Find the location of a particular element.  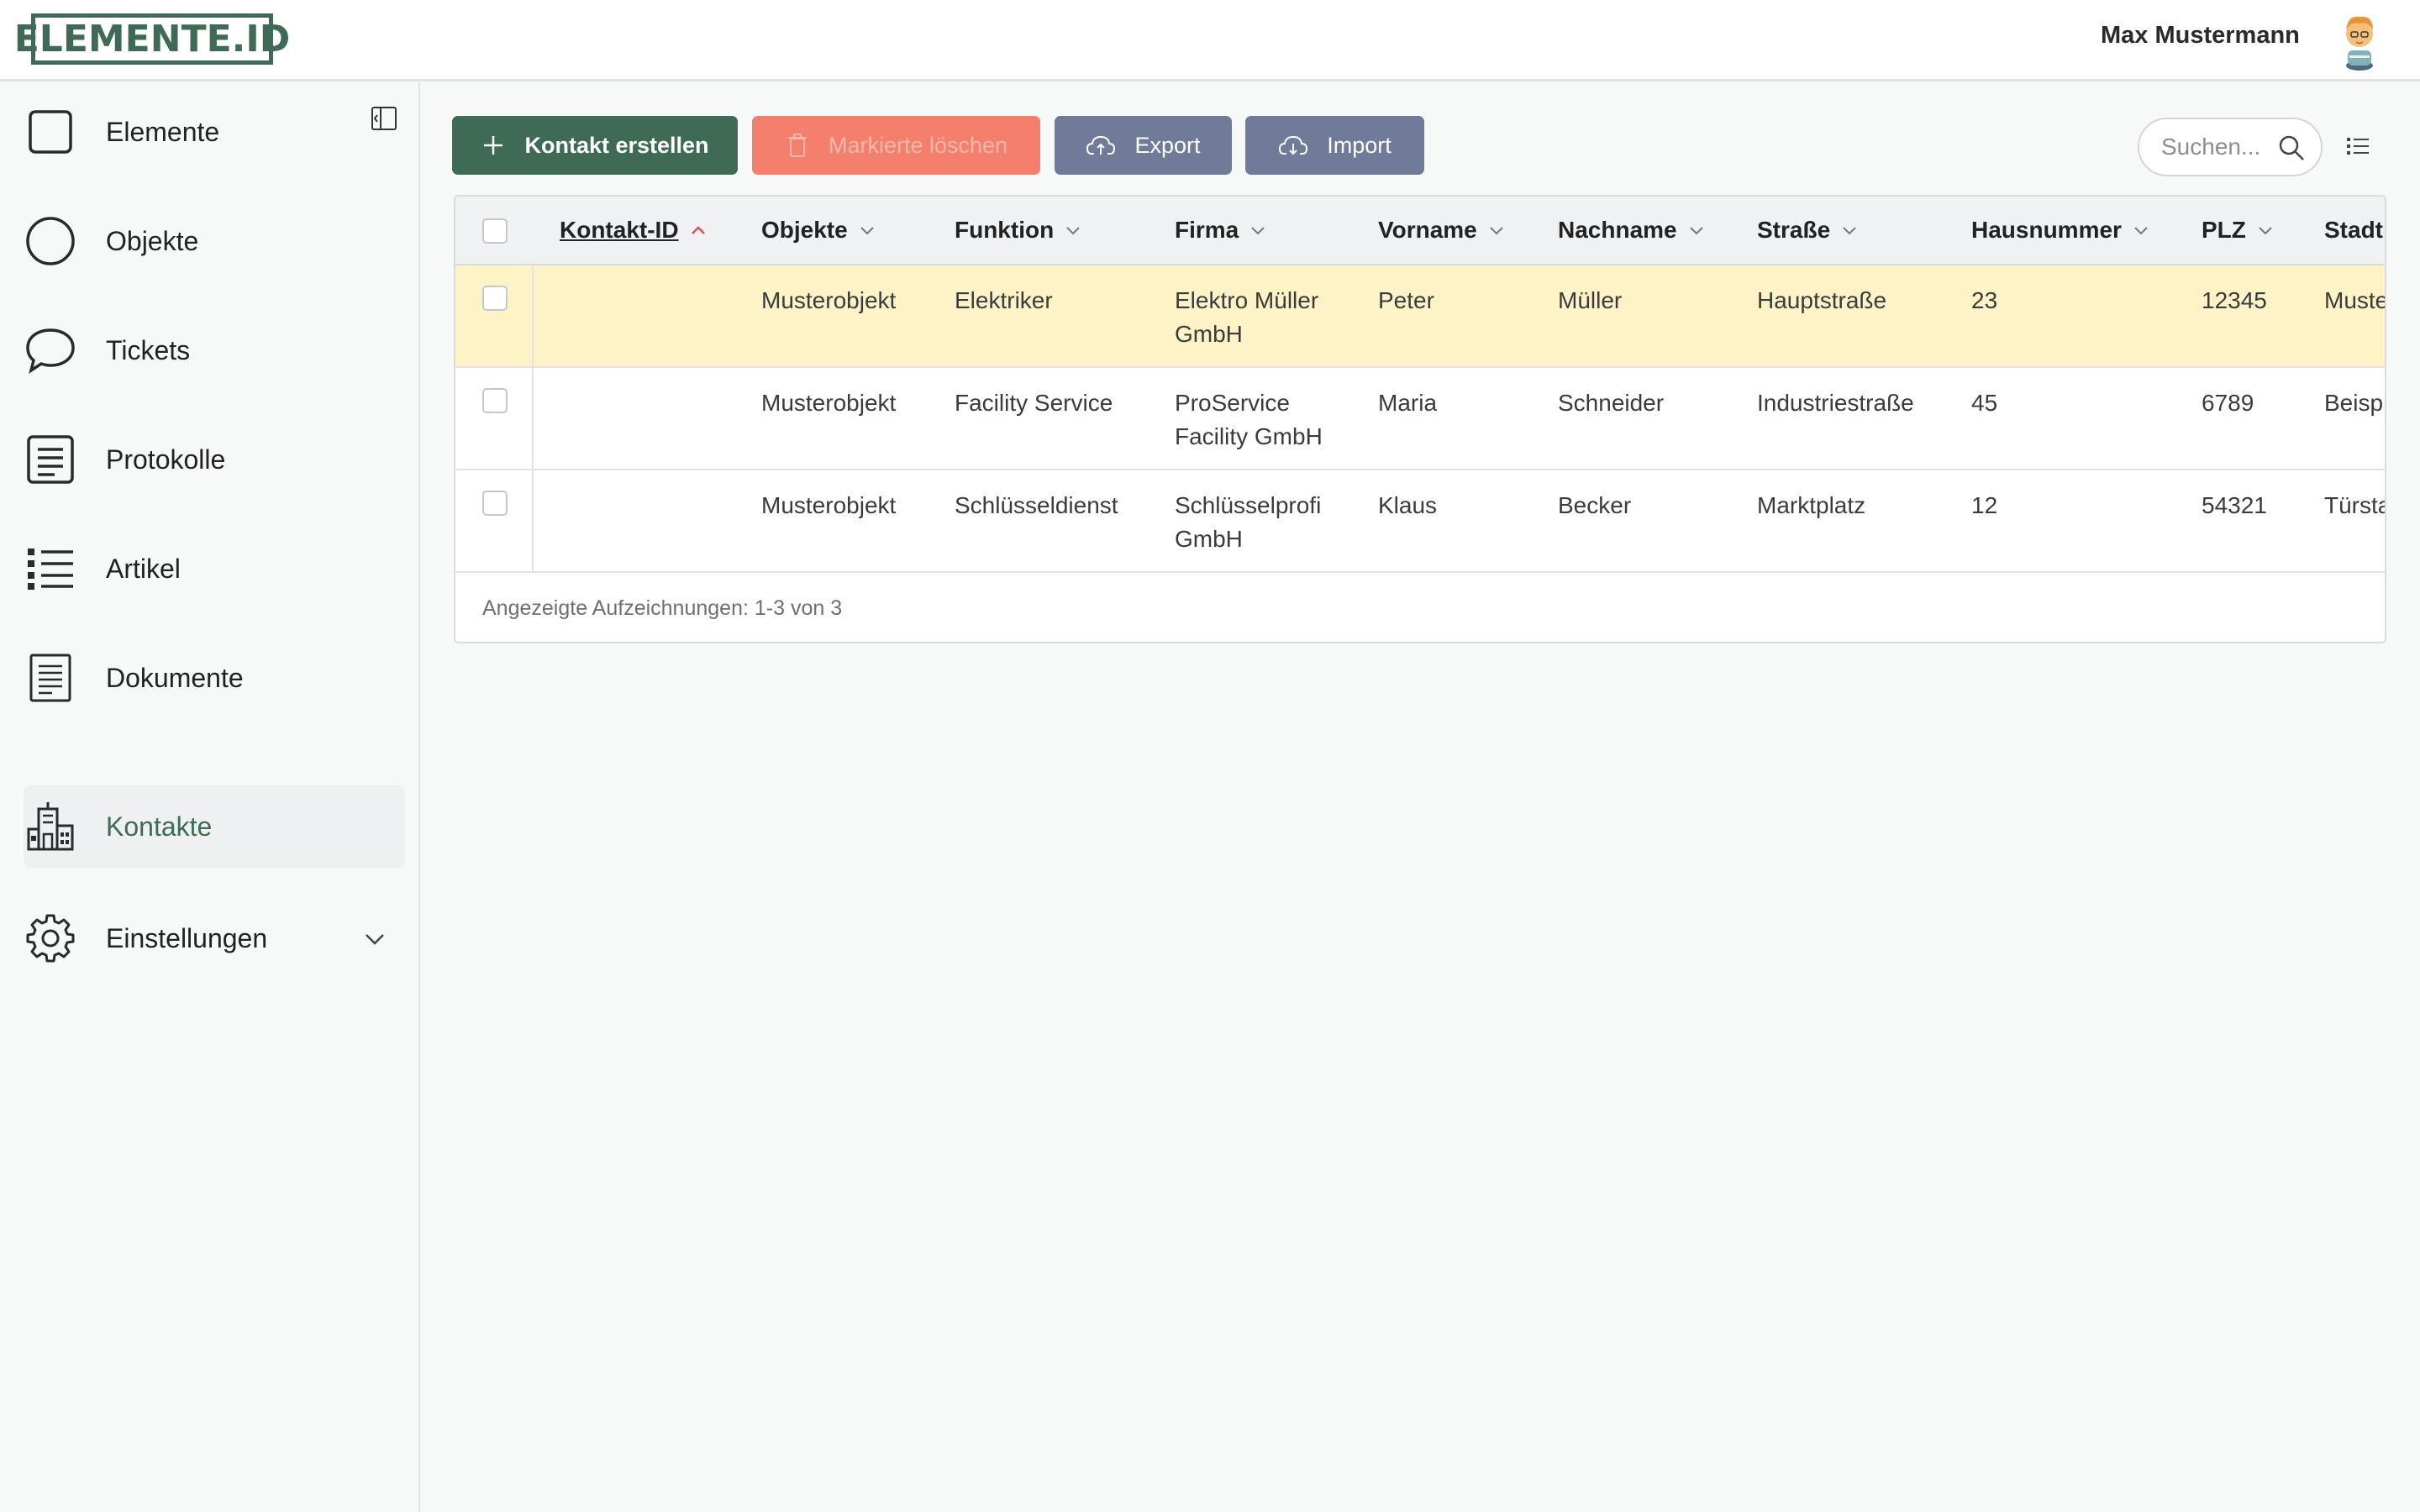

create-contact-button: Kontakt erstellen is located at coordinates (595, 145).